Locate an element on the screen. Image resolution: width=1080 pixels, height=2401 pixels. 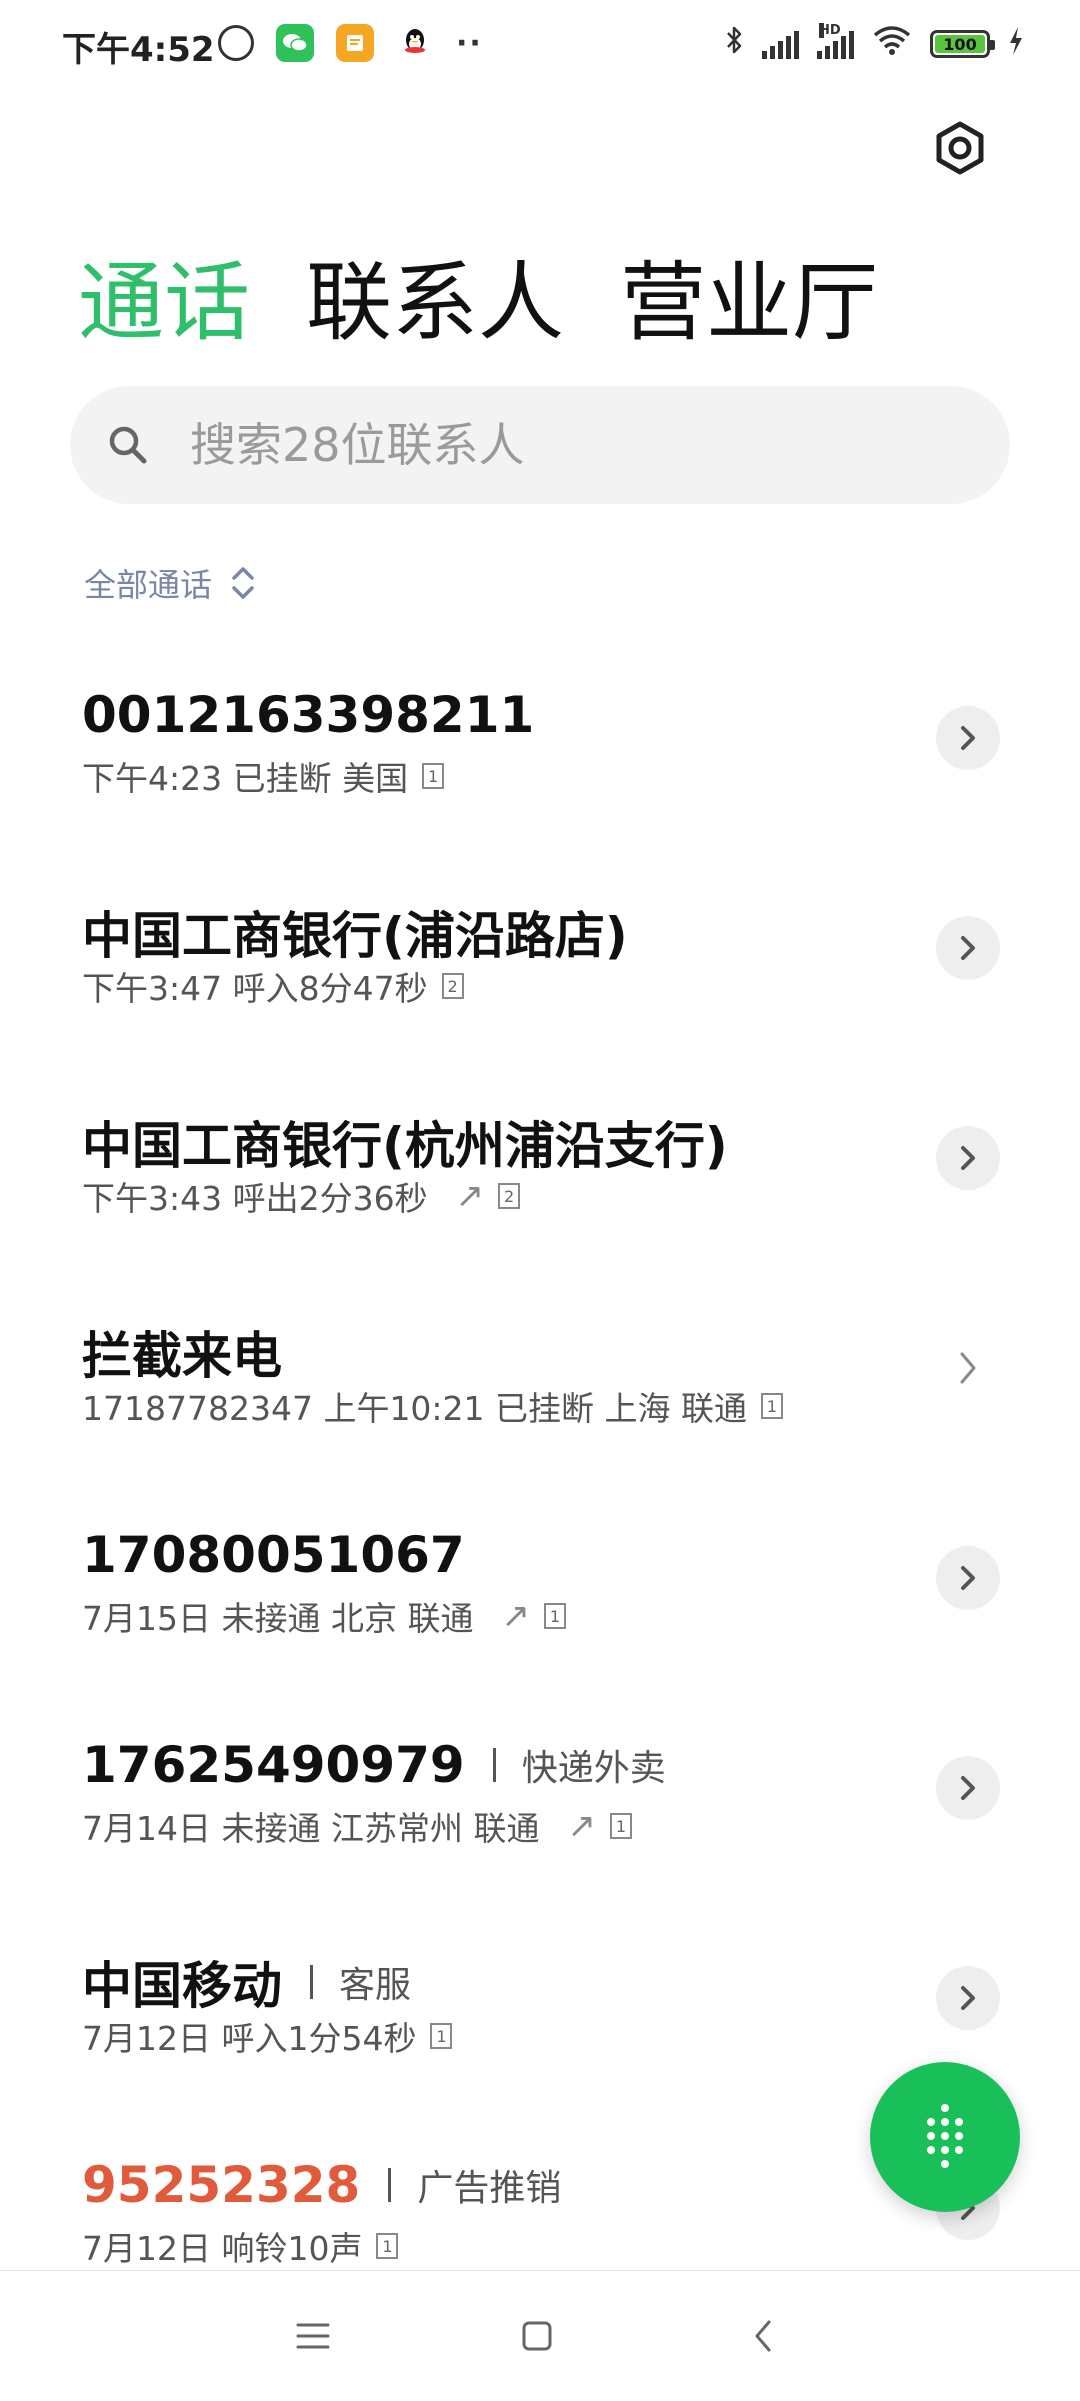
dialpad-icon is located at coordinates (945, 2136).